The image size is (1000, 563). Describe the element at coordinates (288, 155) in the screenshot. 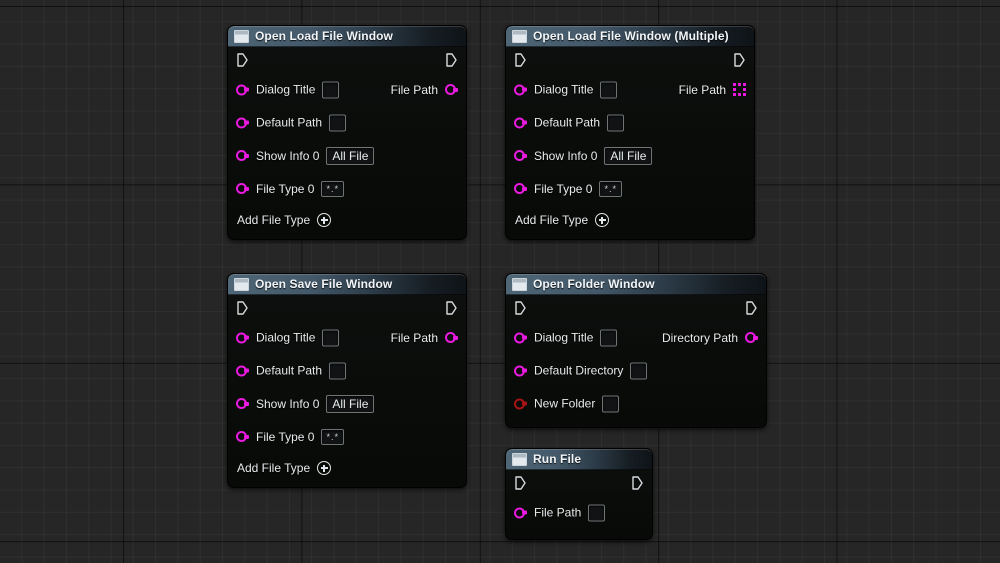

I see `pin-label: Show Info 0` at that location.